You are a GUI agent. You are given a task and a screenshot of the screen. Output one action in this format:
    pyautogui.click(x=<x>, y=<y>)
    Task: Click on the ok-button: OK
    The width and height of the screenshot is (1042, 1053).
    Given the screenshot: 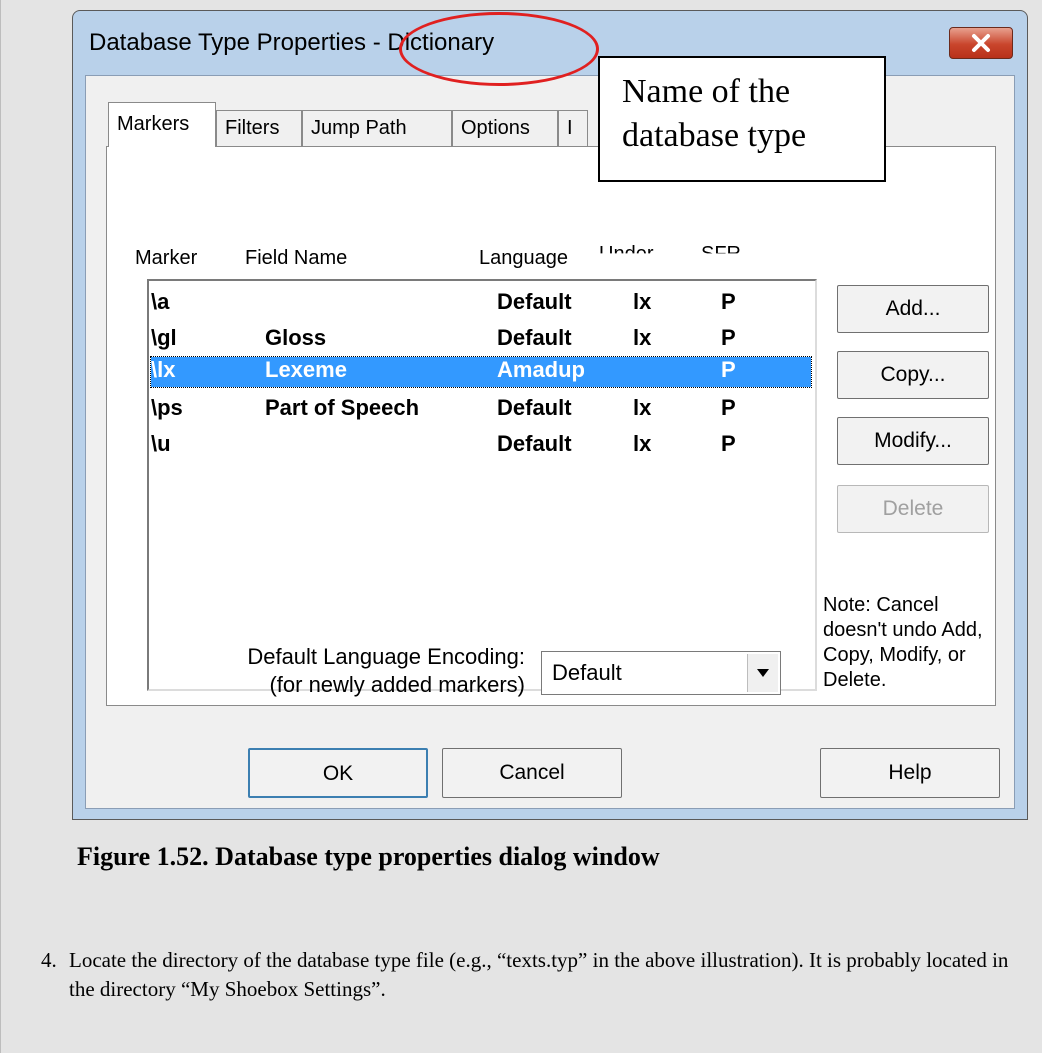 What is the action you would take?
    pyautogui.click(x=338, y=773)
    